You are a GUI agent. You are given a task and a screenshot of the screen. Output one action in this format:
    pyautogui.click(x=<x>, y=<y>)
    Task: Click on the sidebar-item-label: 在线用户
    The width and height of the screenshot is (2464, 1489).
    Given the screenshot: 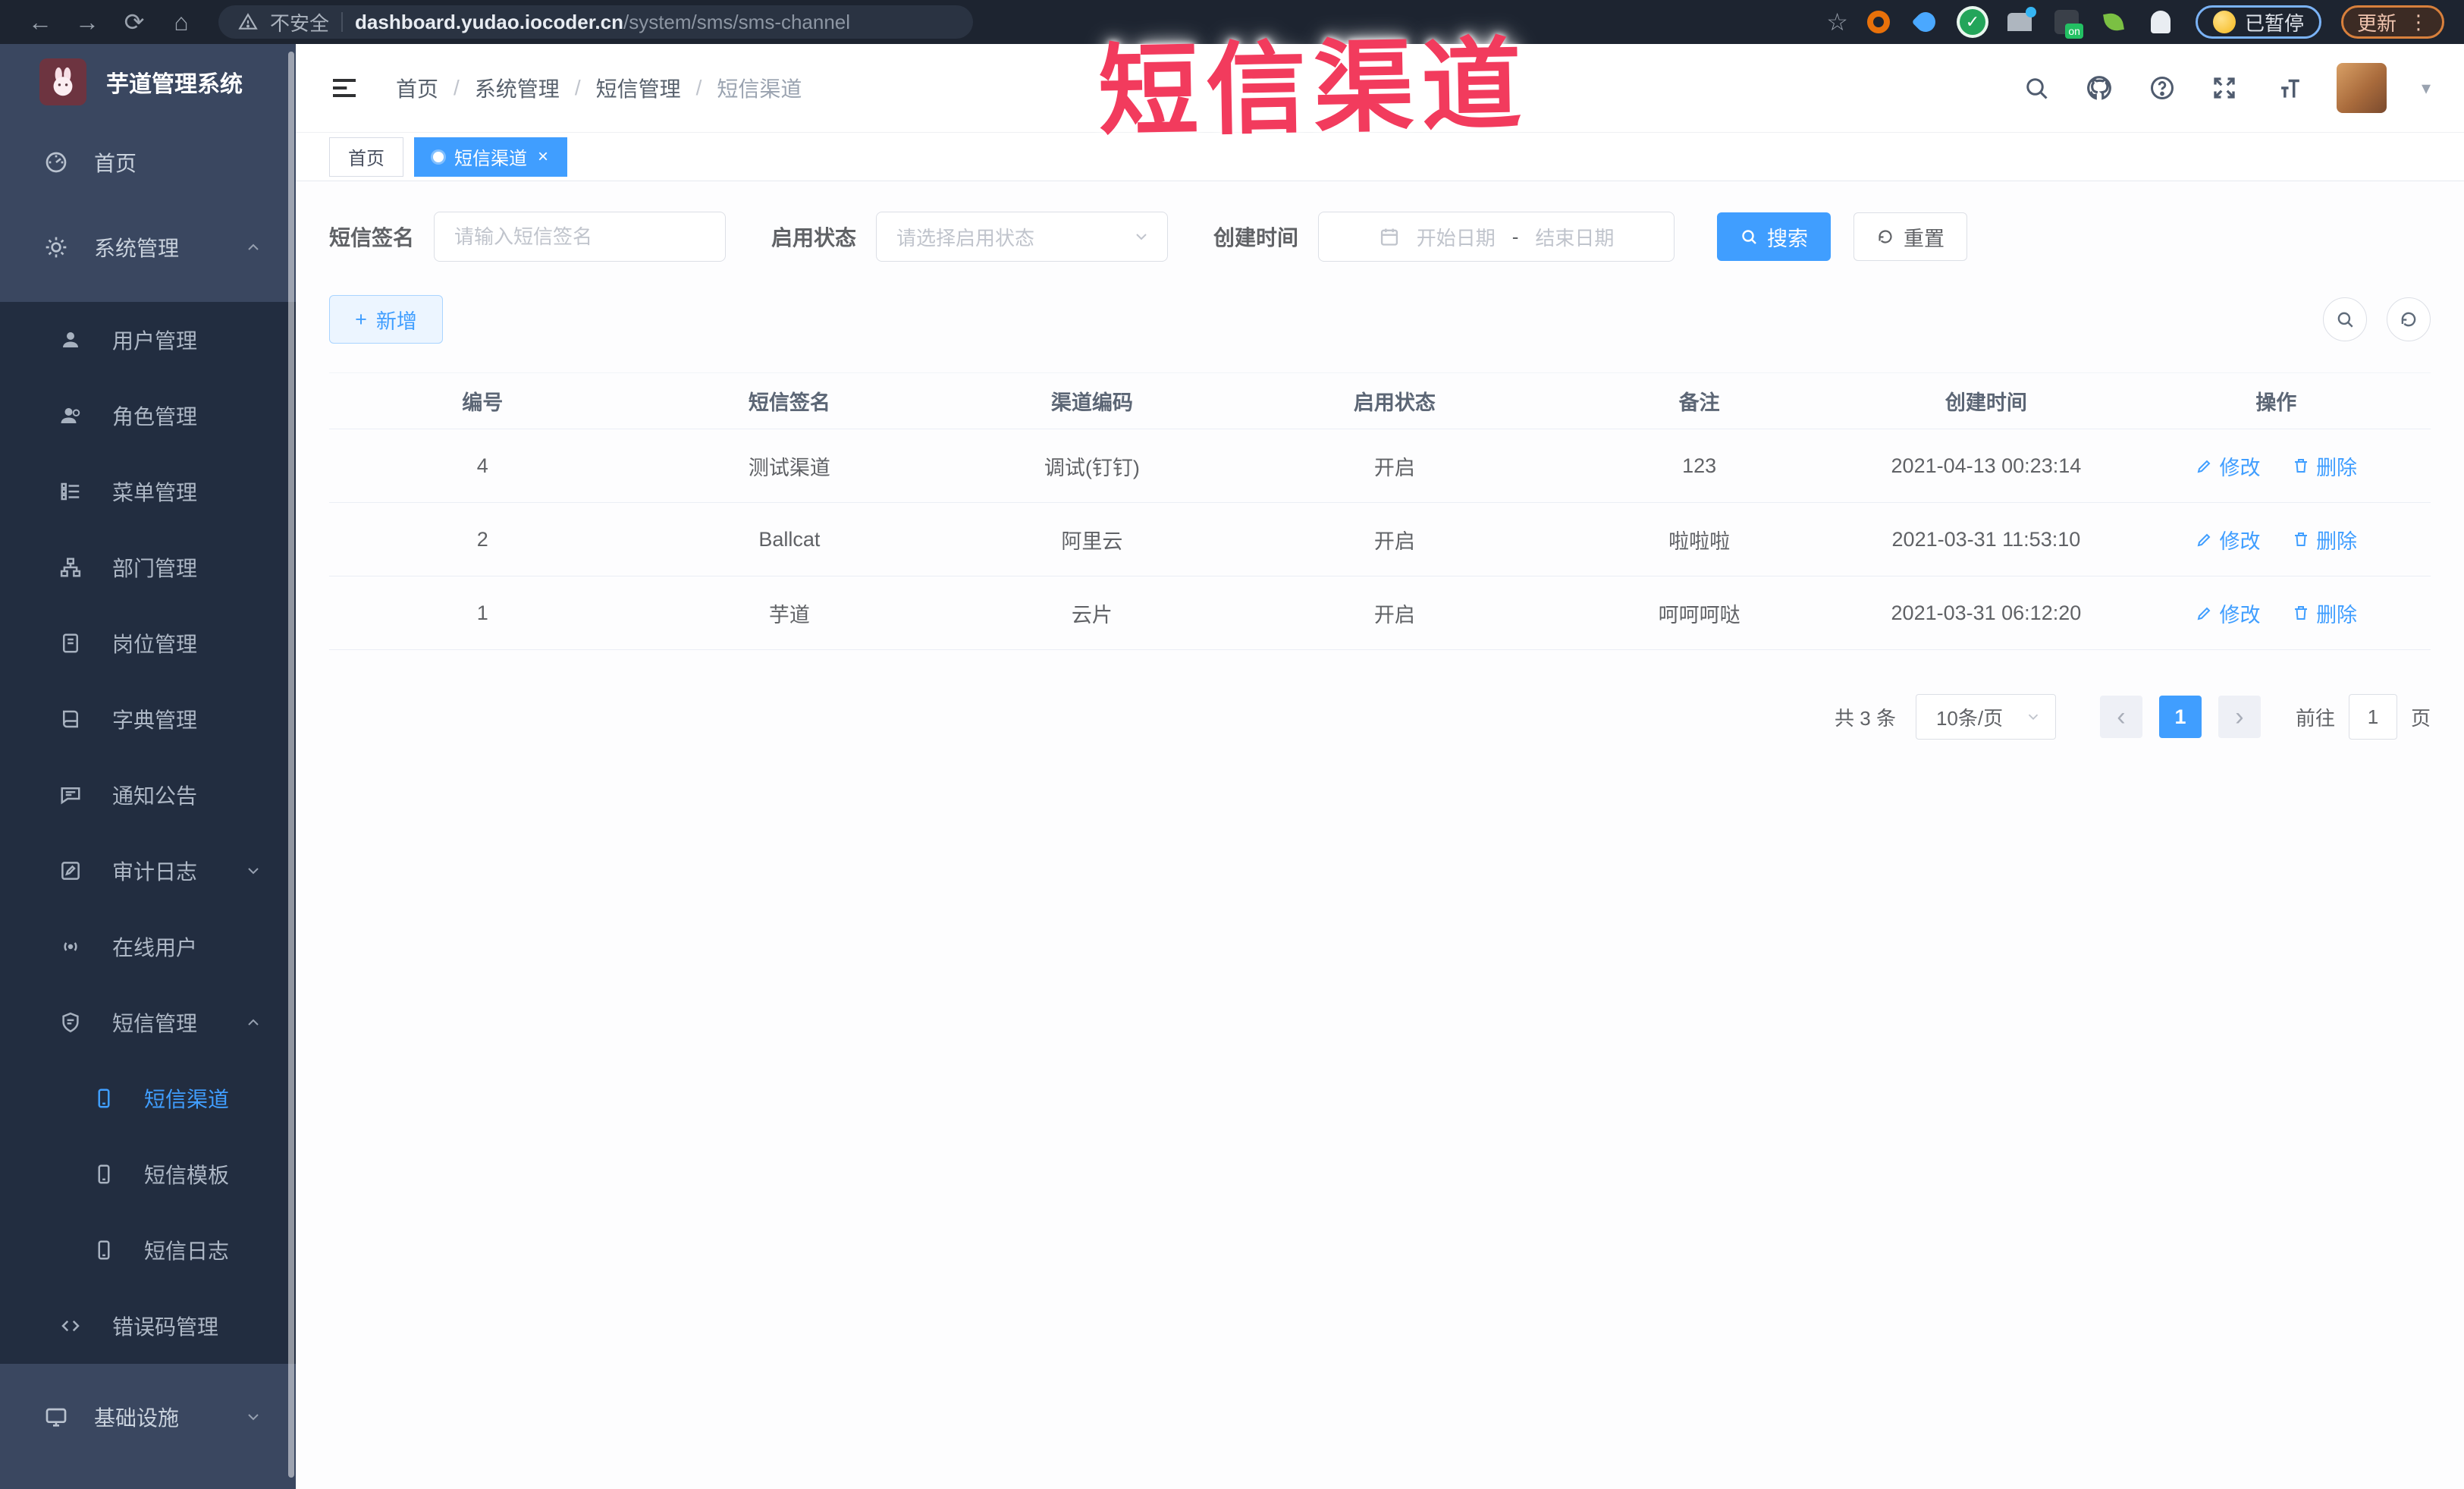 What is the action you would take?
    pyautogui.click(x=155, y=948)
    